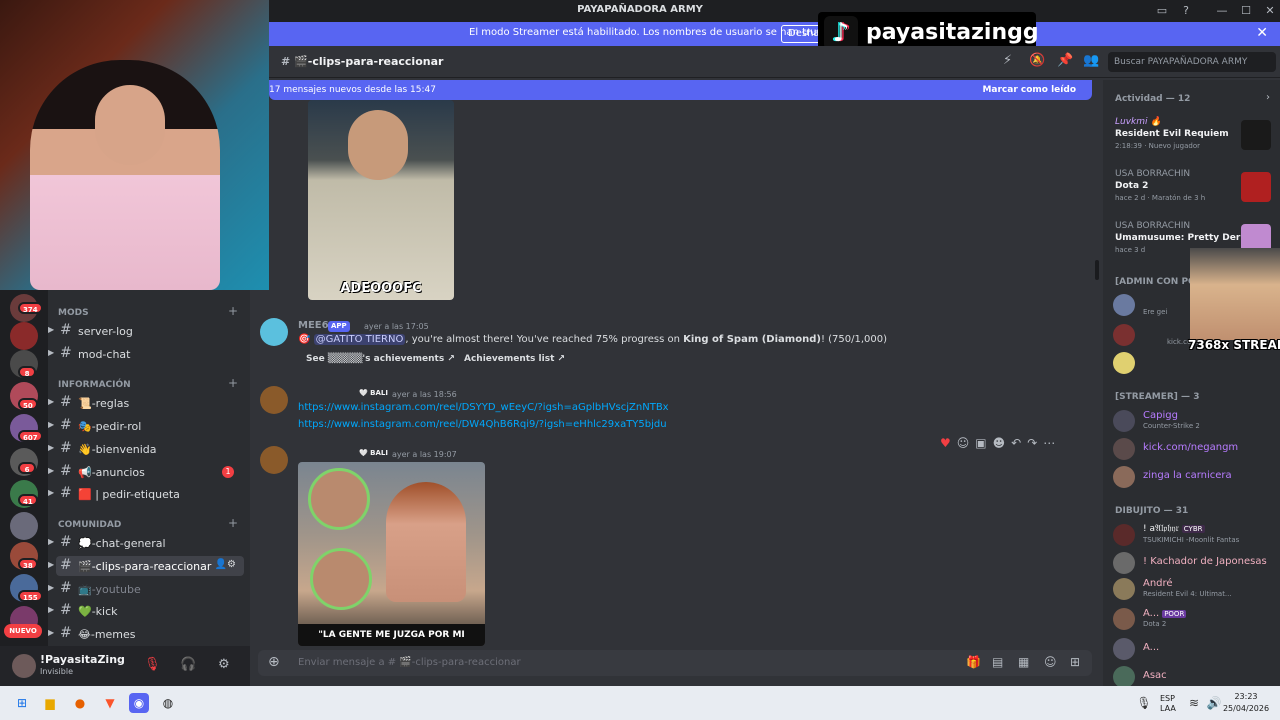 The image size is (1280, 720). Describe the element at coordinates (152, 664) in the screenshot. I see `mic-muted-icon: 🎙` at that location.